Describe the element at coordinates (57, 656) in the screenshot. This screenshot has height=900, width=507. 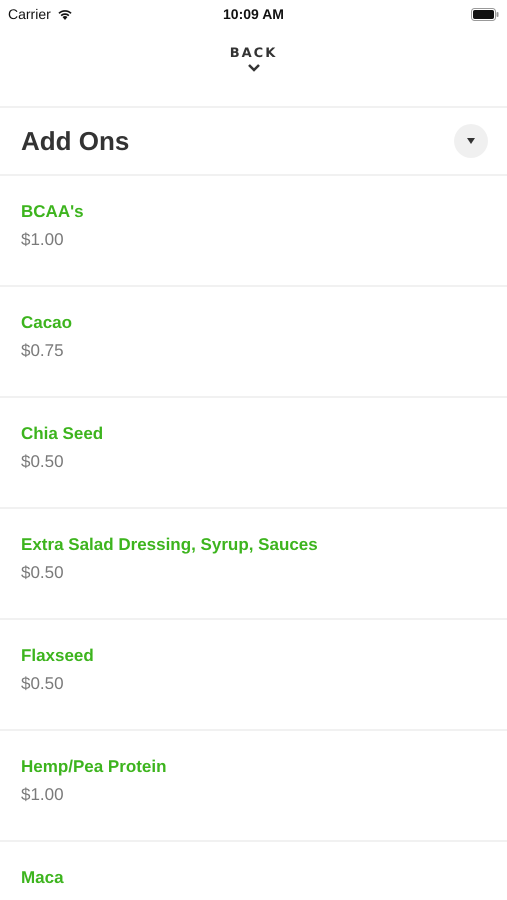
I see `item-name: Flaxseed` at that location.